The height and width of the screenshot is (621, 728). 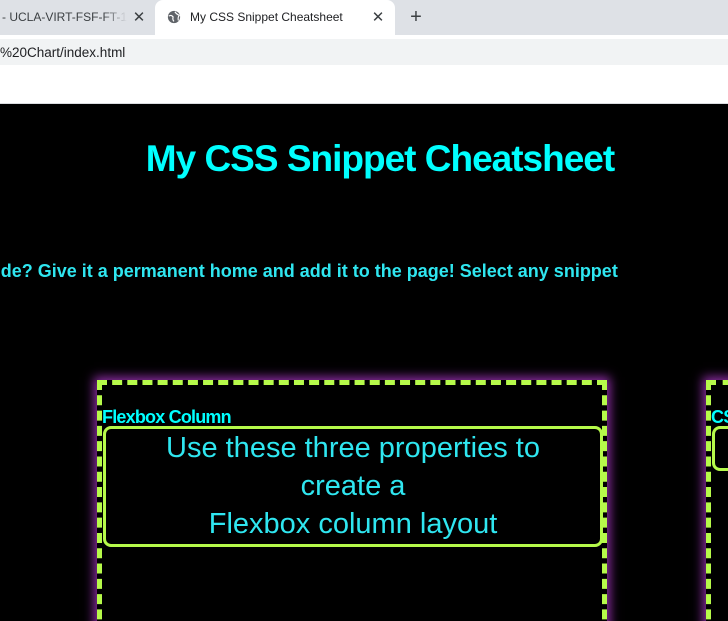 I want to click on address-text: %20Chart/index.html, so click(x=63, y=52).